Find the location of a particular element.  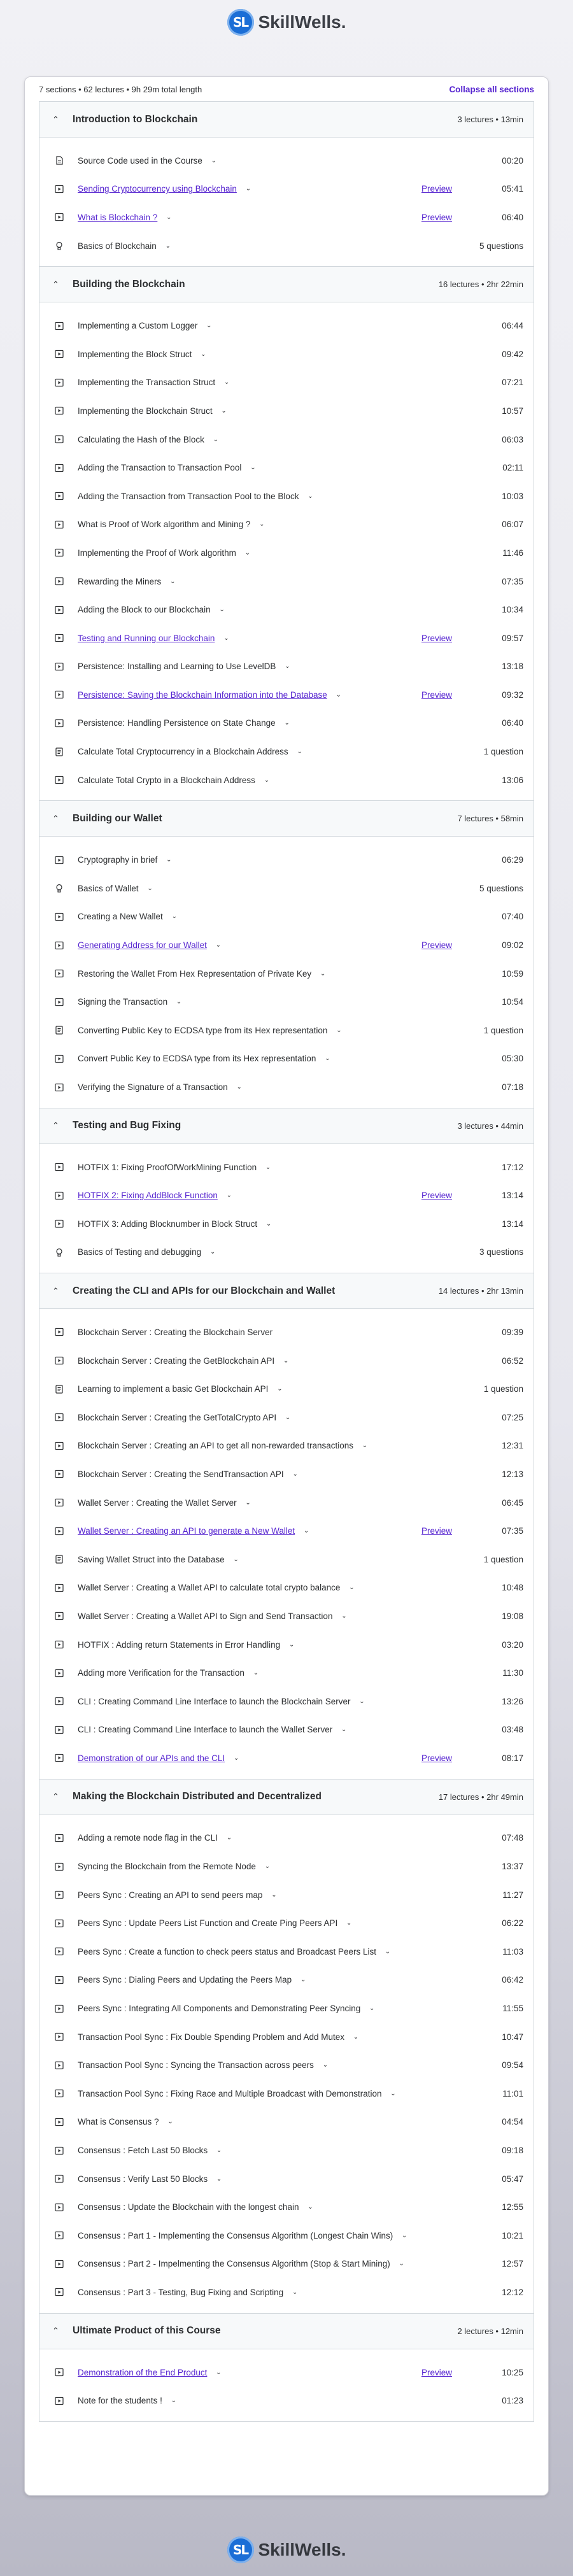

lecture-title: What is Blockchain ? is located at coordinates (118, 217).